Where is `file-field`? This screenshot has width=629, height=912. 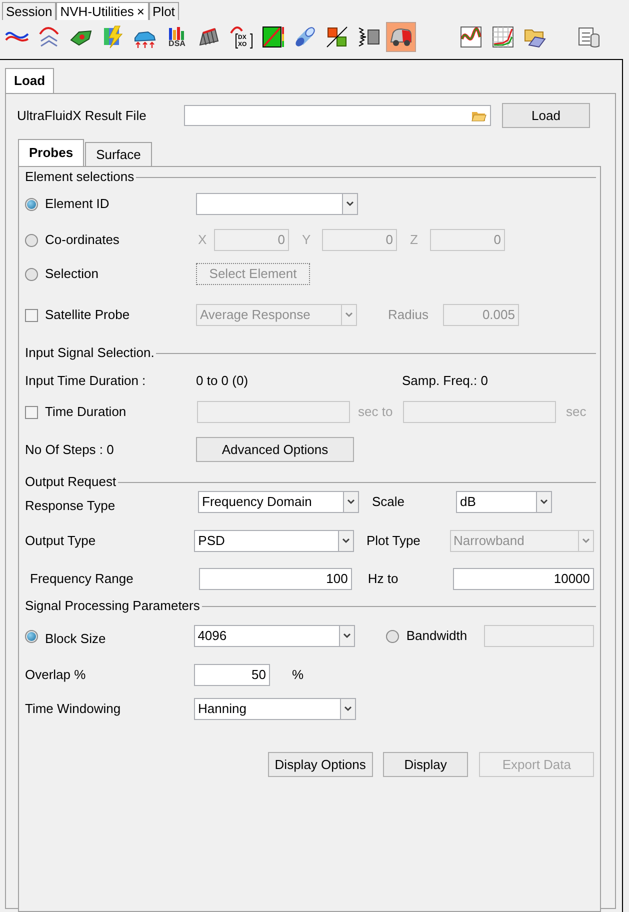 file-field is located at coordinates (337, 115).